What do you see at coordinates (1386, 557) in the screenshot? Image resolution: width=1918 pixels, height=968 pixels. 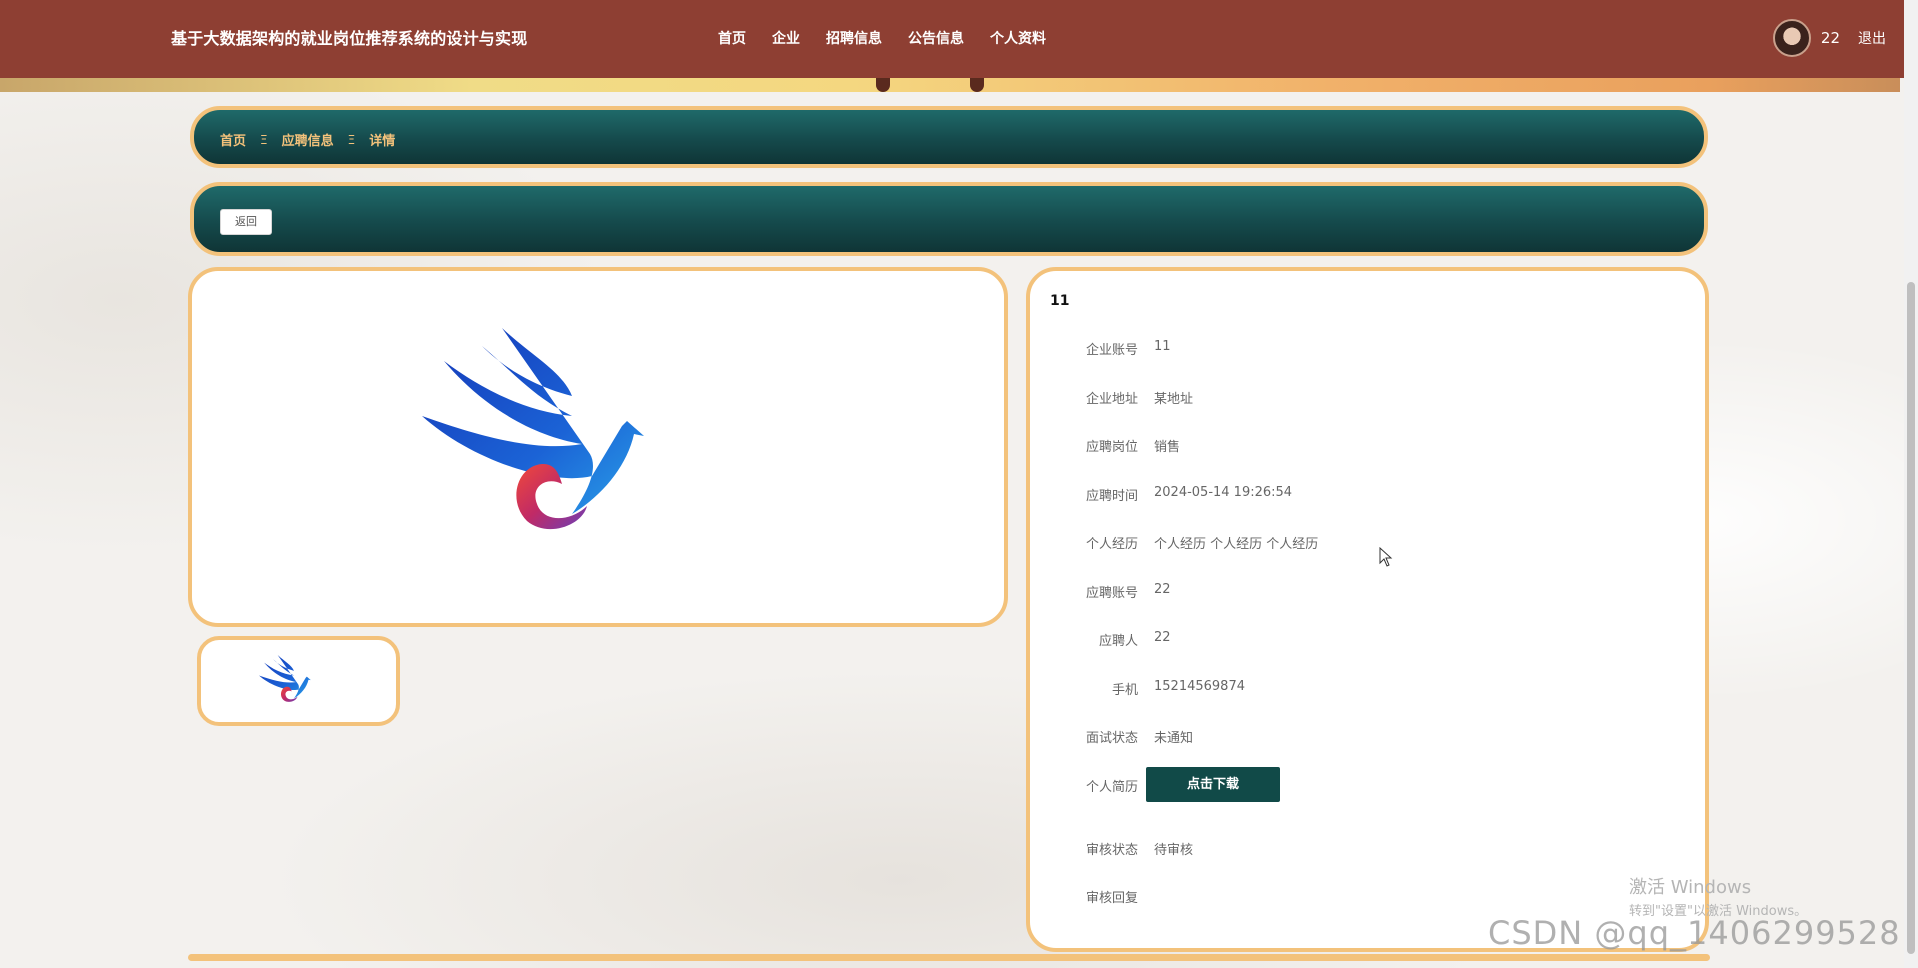 I see `mouse-pointer-icon` at bounding box center [1386, 557].